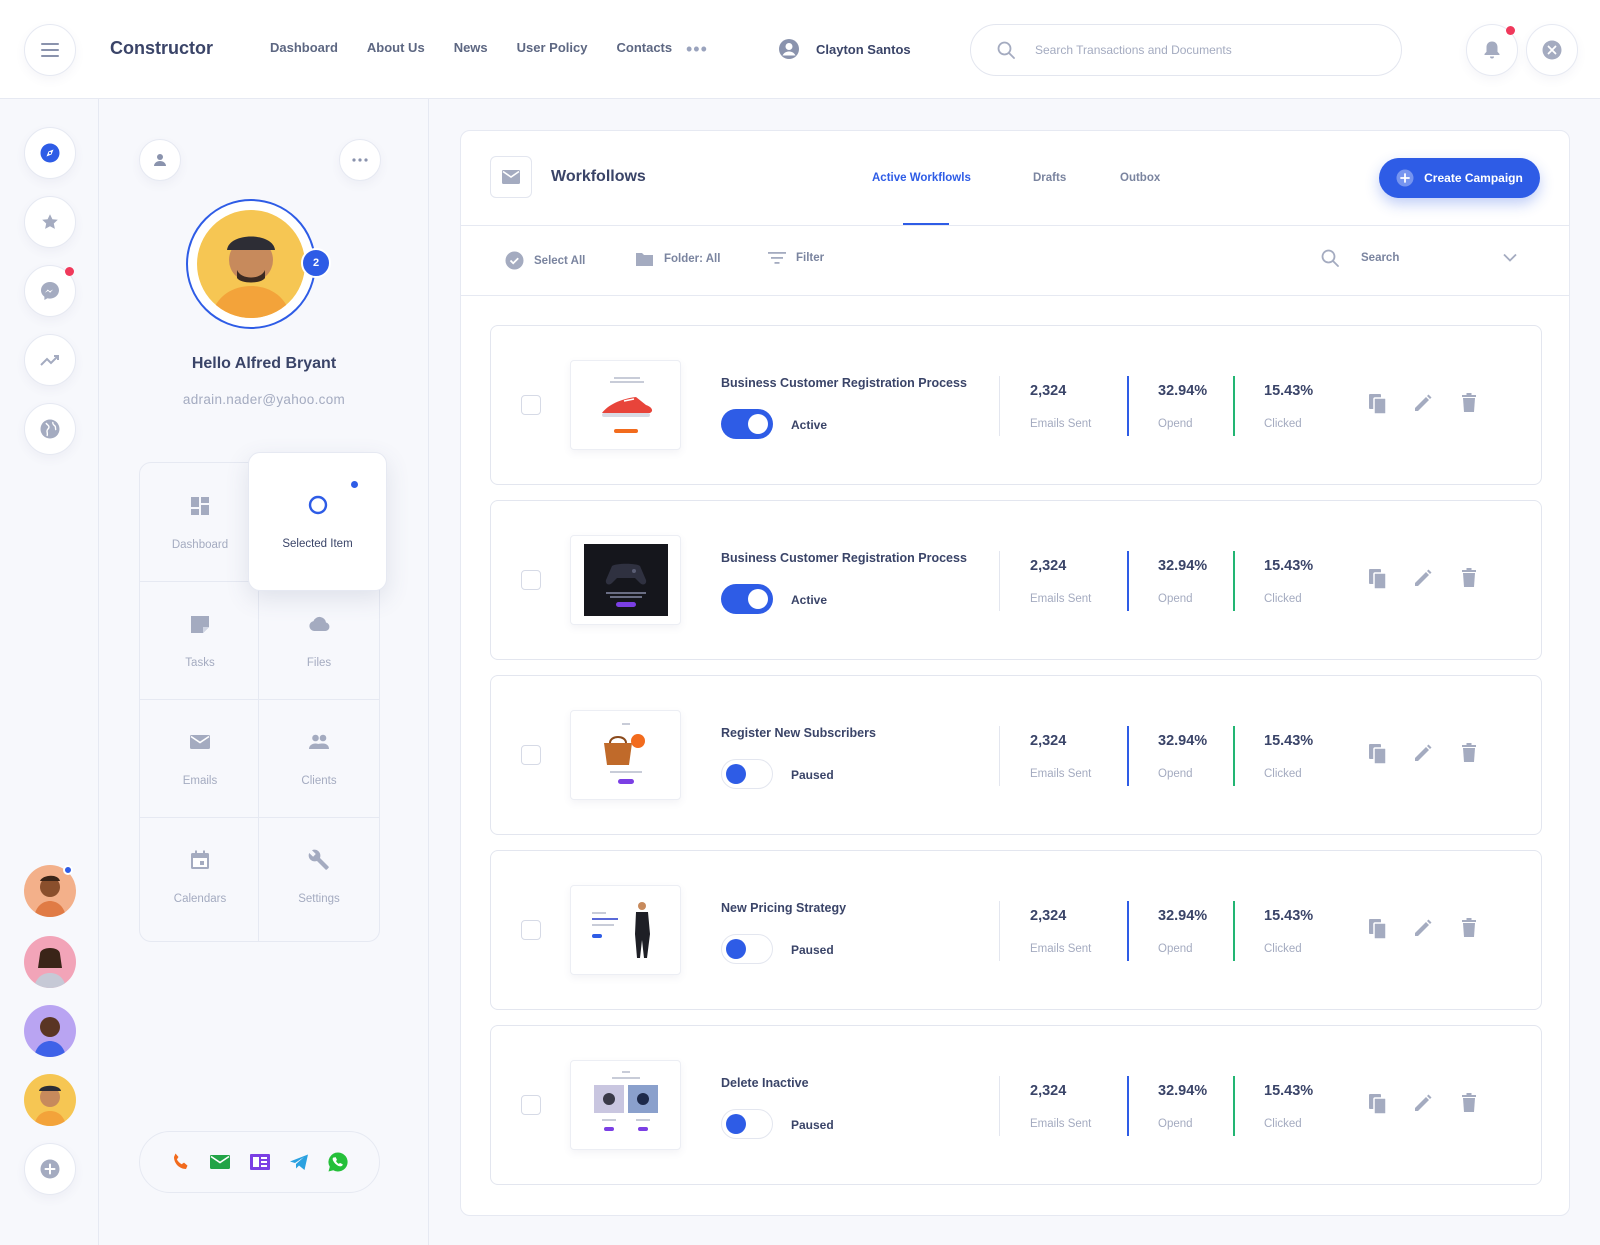 The image size is (1600, 1245). What do you see at coordinates (1183, 741) in the screenshot?
I see `opened-value: 32.94%` at bounding box center [1183, 741].